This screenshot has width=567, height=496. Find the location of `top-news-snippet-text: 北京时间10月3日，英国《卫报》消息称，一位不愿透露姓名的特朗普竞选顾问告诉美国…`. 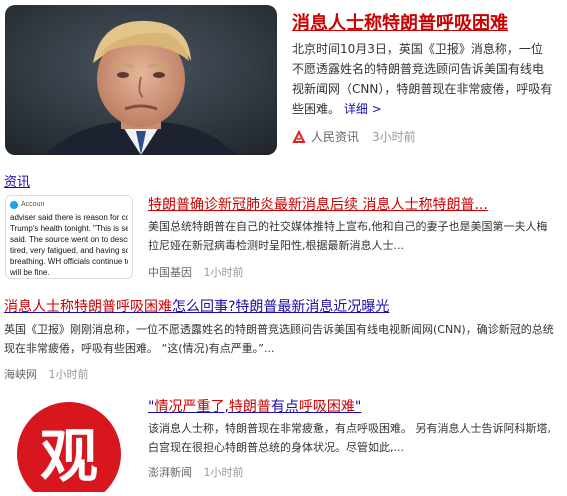

top-news-snippet-text: 北京时间10月3日，英国《卫报》消息称，一位不愿透露姓名的特朗普竞选顾问告诉美国… is located at coordinates (422, 79).